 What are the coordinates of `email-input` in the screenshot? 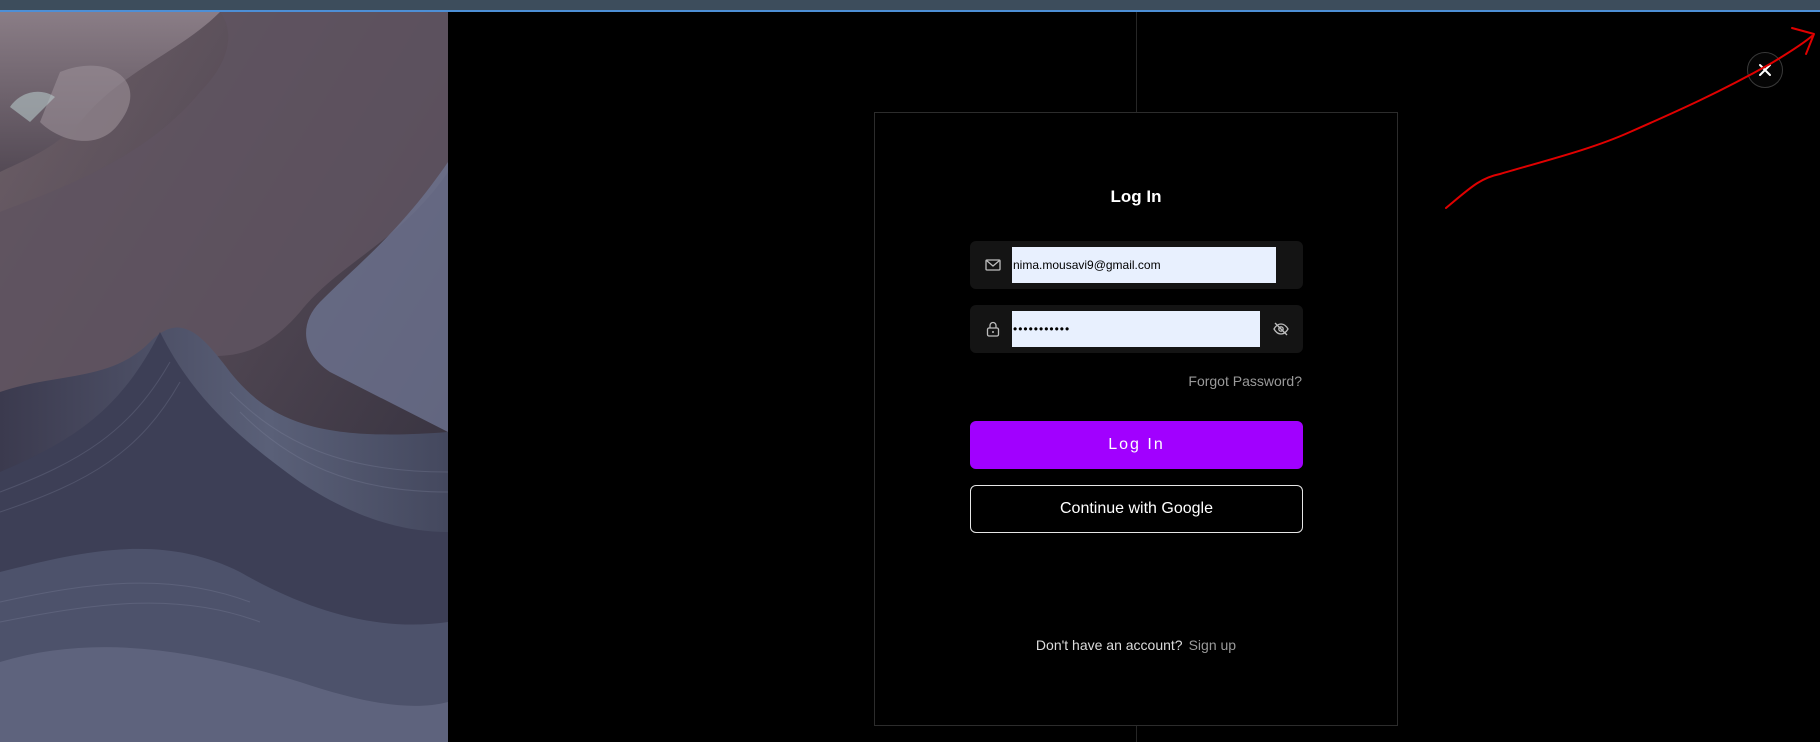 It's located at (1144, 265).